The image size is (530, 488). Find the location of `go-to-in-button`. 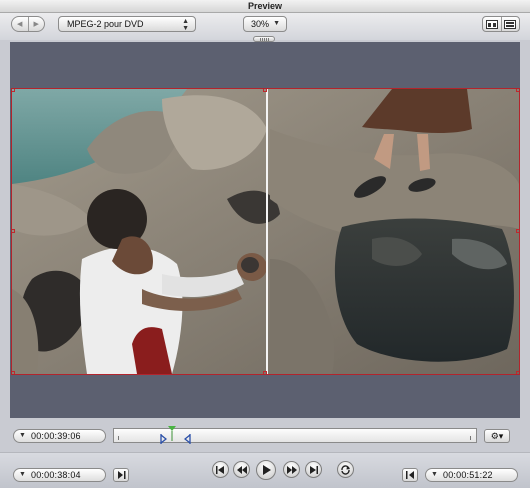

go-to-in-button is located at coordinates (121, 475).